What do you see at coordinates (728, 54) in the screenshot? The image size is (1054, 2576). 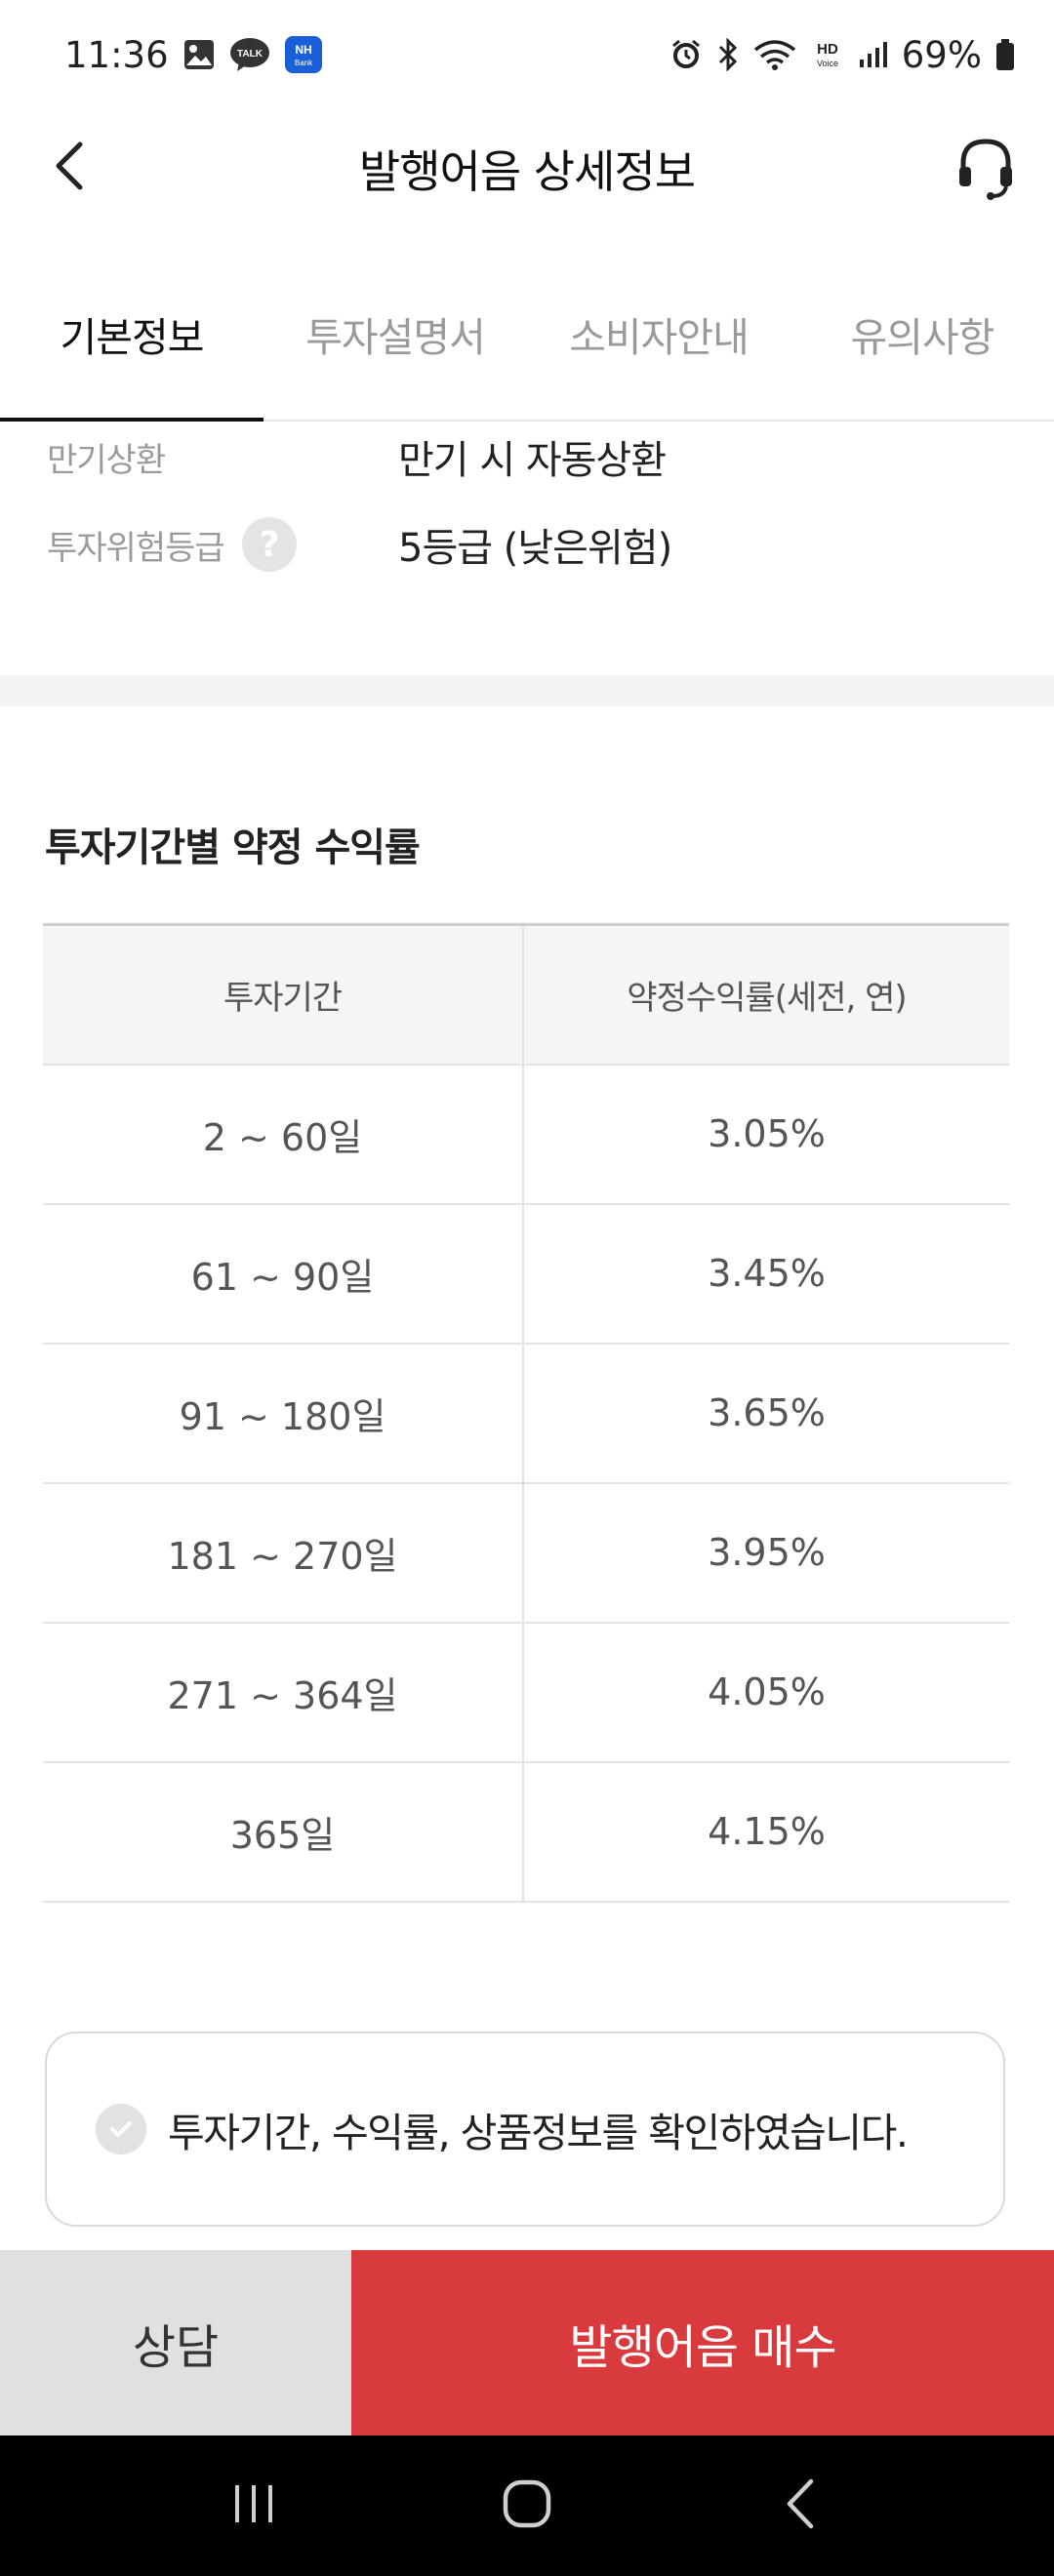 I see `bluetooth-icon` at bounding box center [728, 54].